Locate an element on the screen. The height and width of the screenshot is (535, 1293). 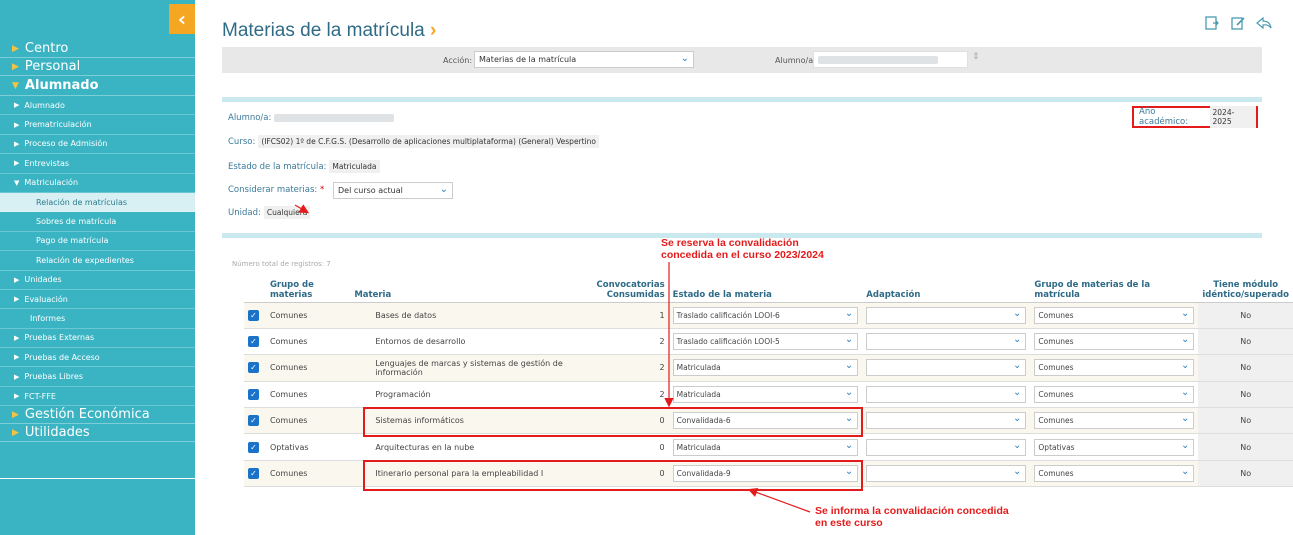
sidebar-subitem-unidades: ▶ Unidades is located at coordinates (97, 280).